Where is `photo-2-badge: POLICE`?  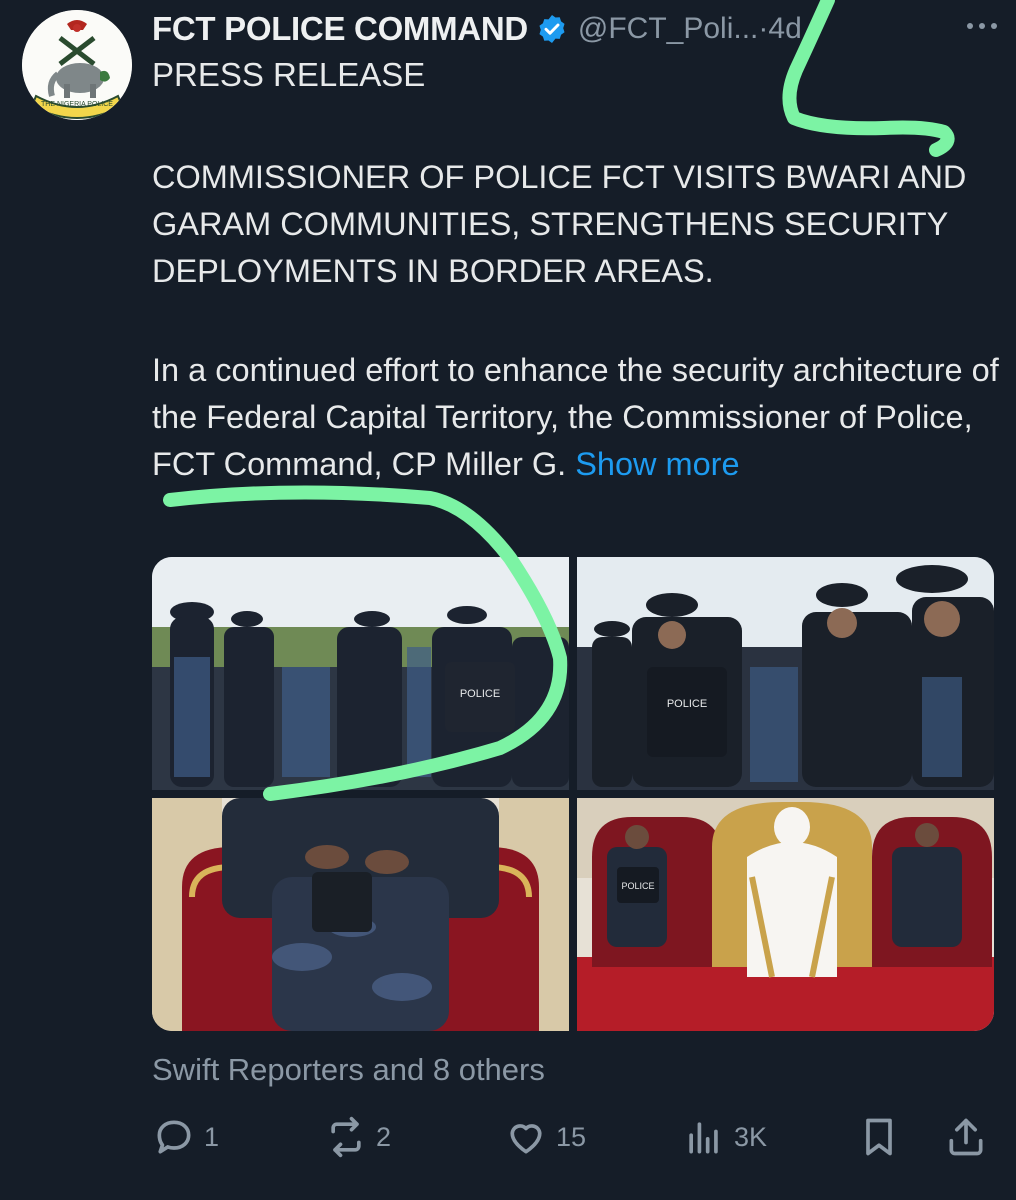
photo-2-badge: POLICE is located at coordinates (687, 704).